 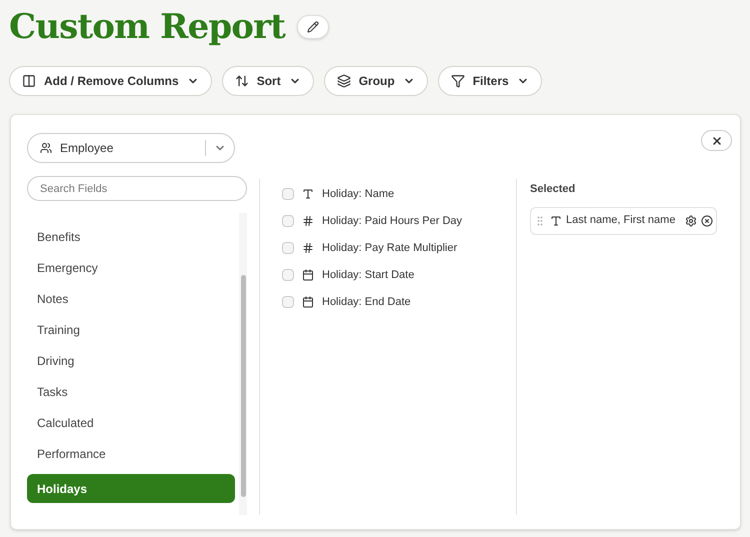 I want to click on sort-icon, so click(x=241, y=81).